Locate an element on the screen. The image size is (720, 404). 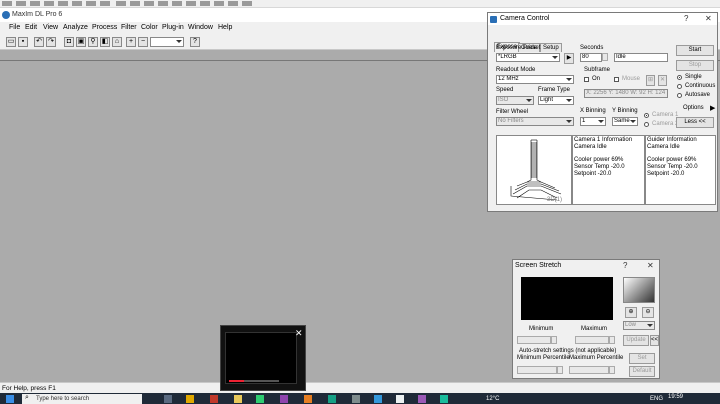
context-help-icon: ? is located at coordinates (195, 42).